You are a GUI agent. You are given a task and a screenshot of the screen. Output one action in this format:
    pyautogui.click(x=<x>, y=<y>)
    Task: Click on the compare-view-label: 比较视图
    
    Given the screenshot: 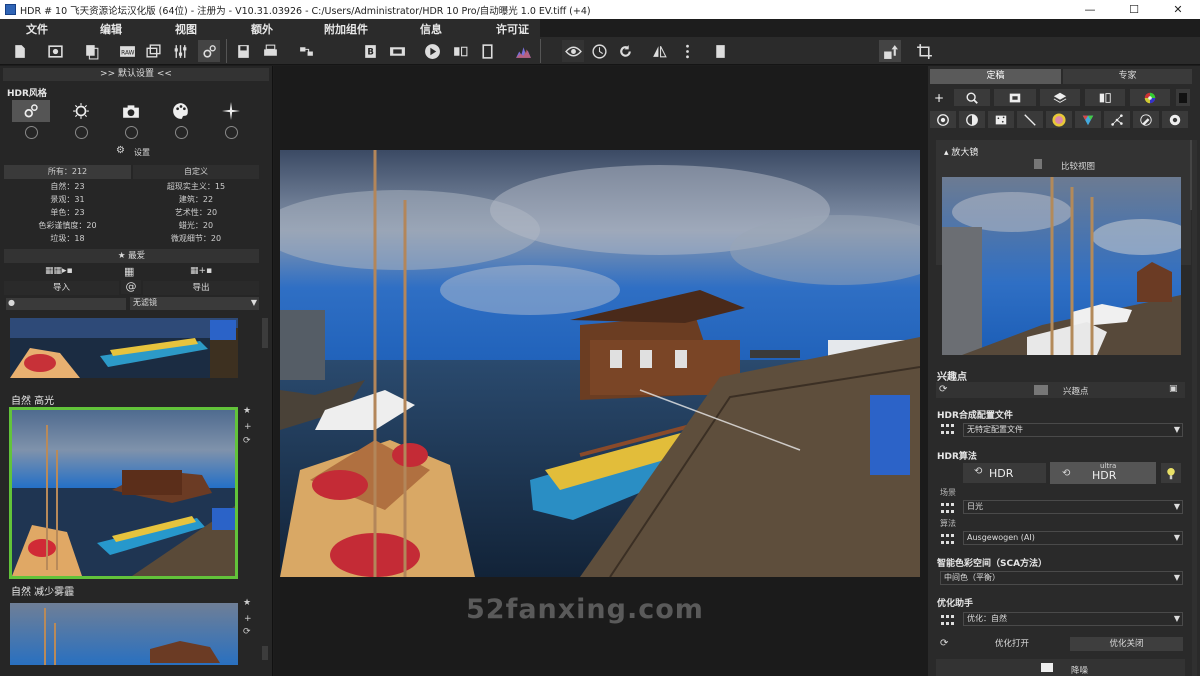 What is the action you would take?
    pyautogui.click(x=1078, y=166)
    